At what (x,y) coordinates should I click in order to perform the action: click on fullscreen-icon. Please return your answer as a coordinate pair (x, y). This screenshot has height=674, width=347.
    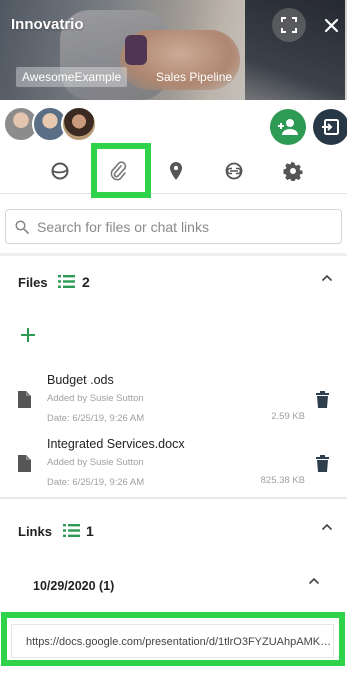
    Looking at the image, I should click on (289, 25).